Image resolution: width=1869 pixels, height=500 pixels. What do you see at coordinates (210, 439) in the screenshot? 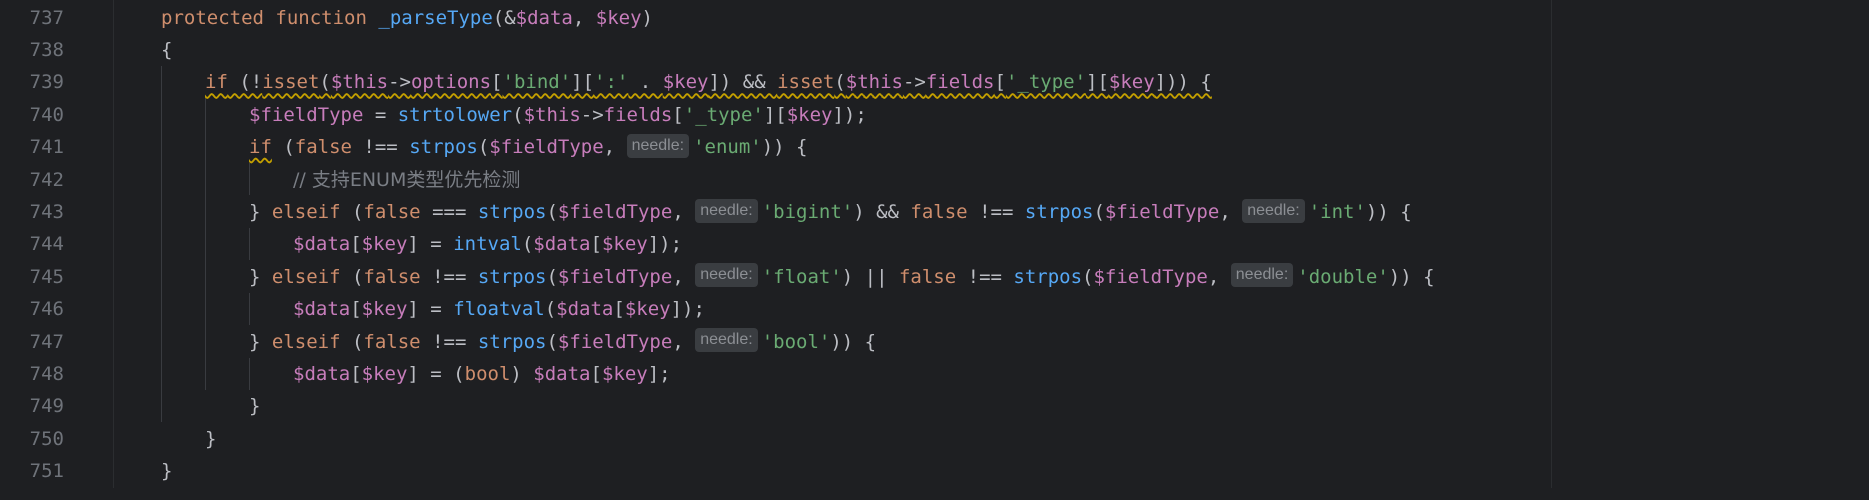
I see `code-line-750: }` at bounding box center [210, 439].